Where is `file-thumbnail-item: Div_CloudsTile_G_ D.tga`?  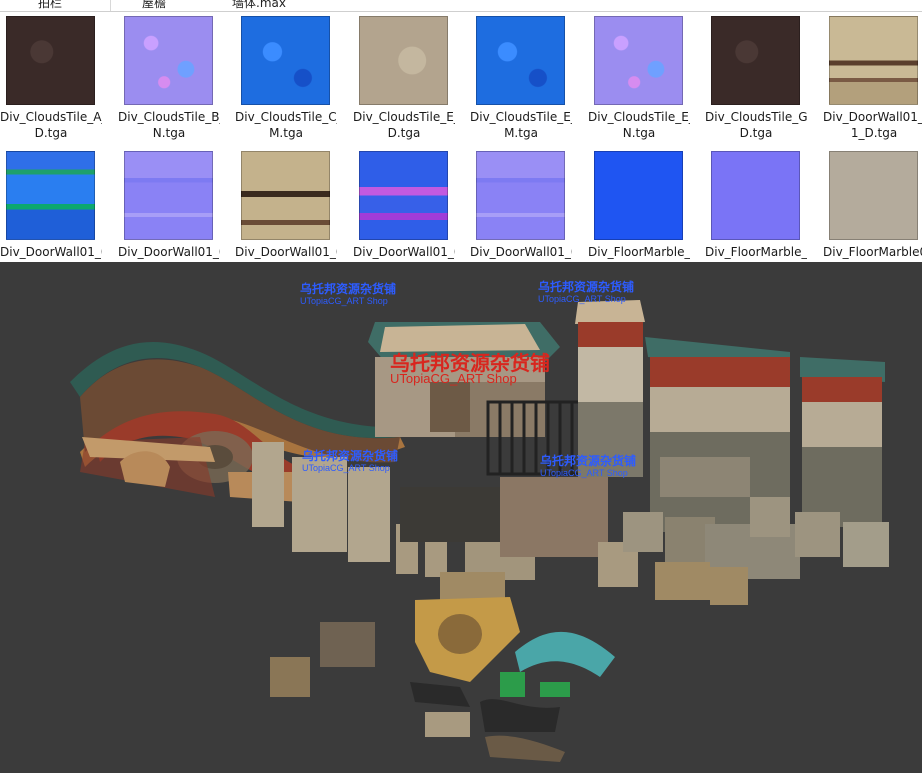
file-thumbnail-item: Div_CloudsTile_G_ D.tga is located at coordinates (760, 81).